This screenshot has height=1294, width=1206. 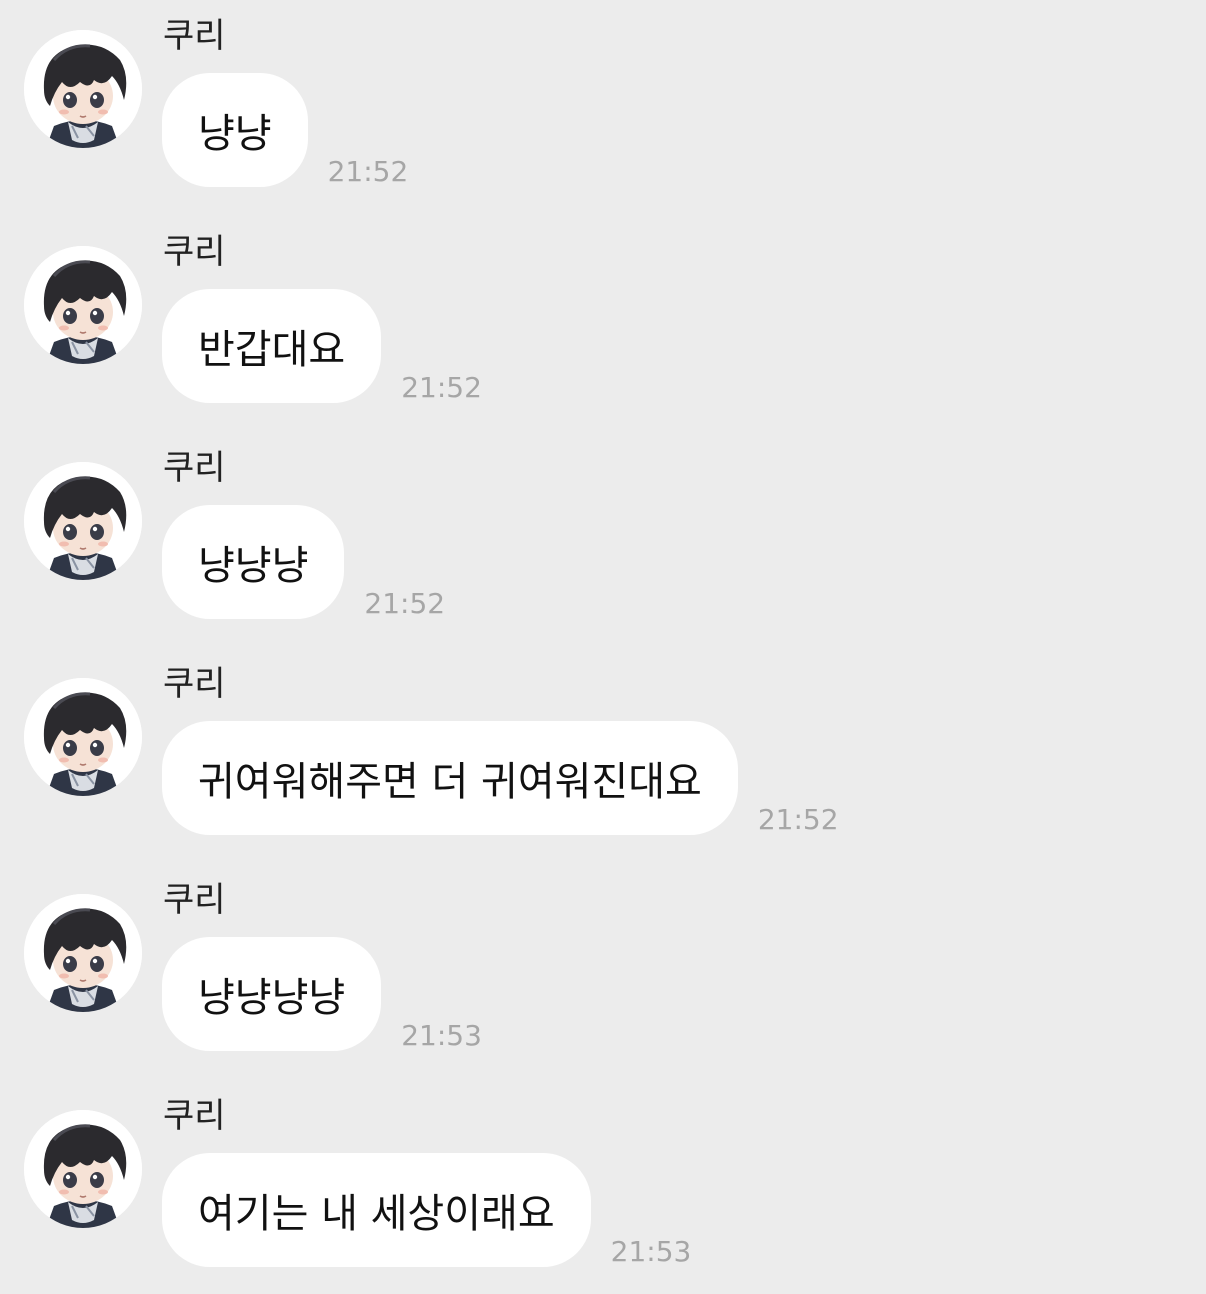 I want to click on message-row: 귀여워해주면 더 귀여워진대요 21:52, so click(x=500, y=778).